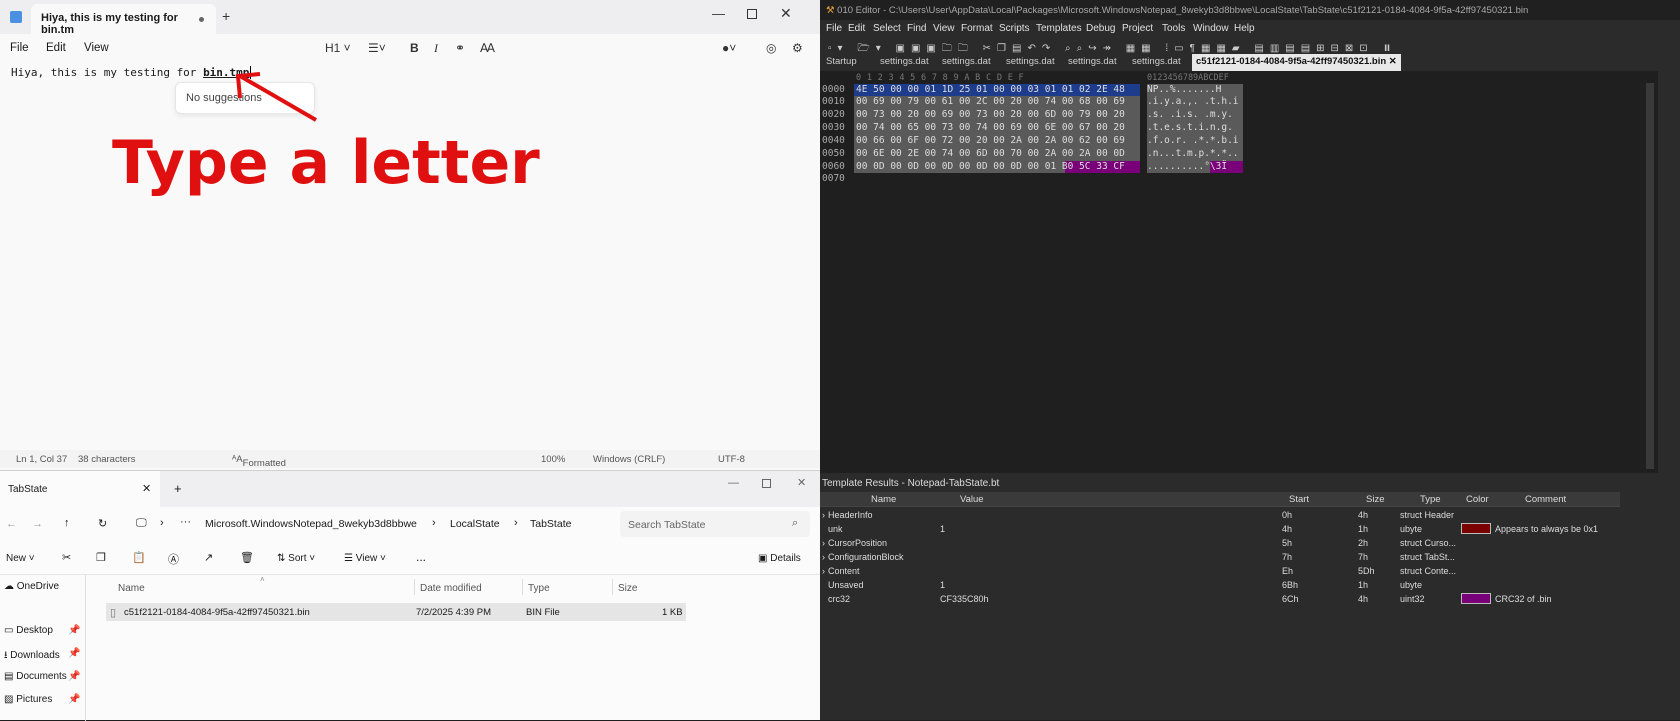 Image resolution: width=1680 pixels, height=721 pixels. I want to click on breadcrumb-item: LocalState, so click(475, 524).